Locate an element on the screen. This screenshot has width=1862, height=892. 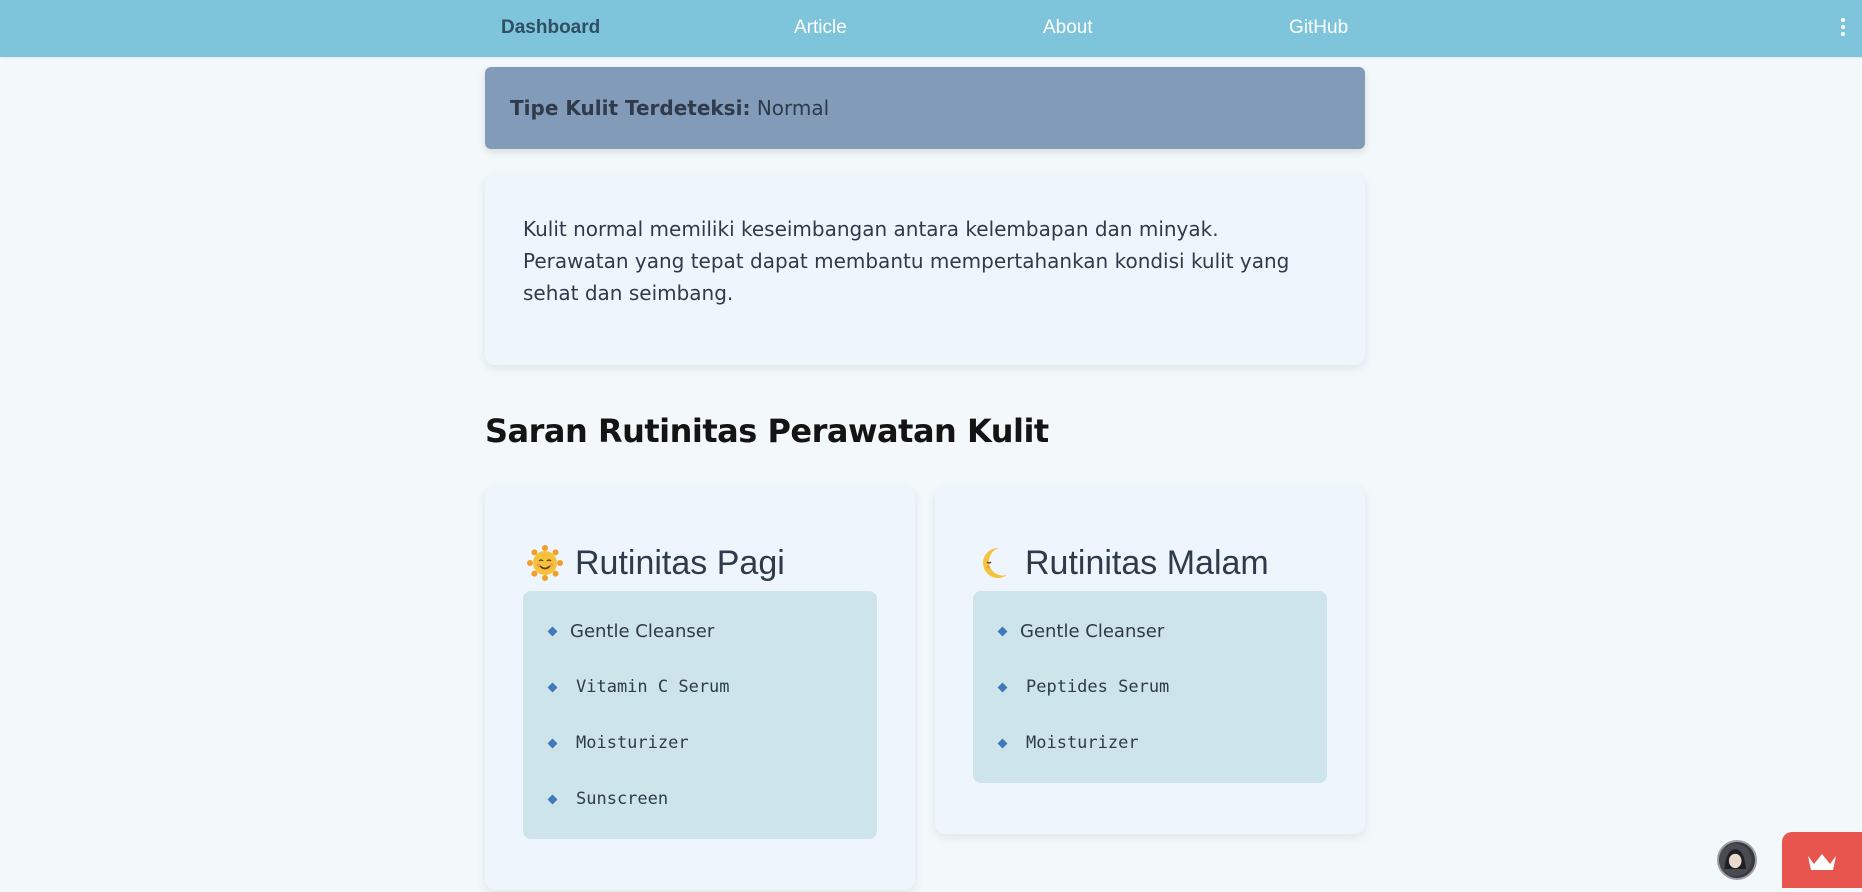
night-routine-header: Rutinitas Malam is located at coordinates (1150, 563).